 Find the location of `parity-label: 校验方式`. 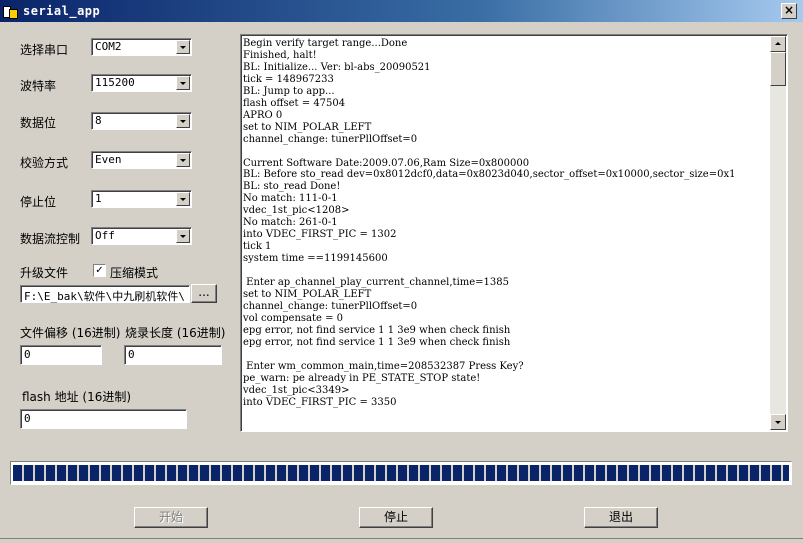

parity-label: 校验方式 is located at coordinates (44, 163).